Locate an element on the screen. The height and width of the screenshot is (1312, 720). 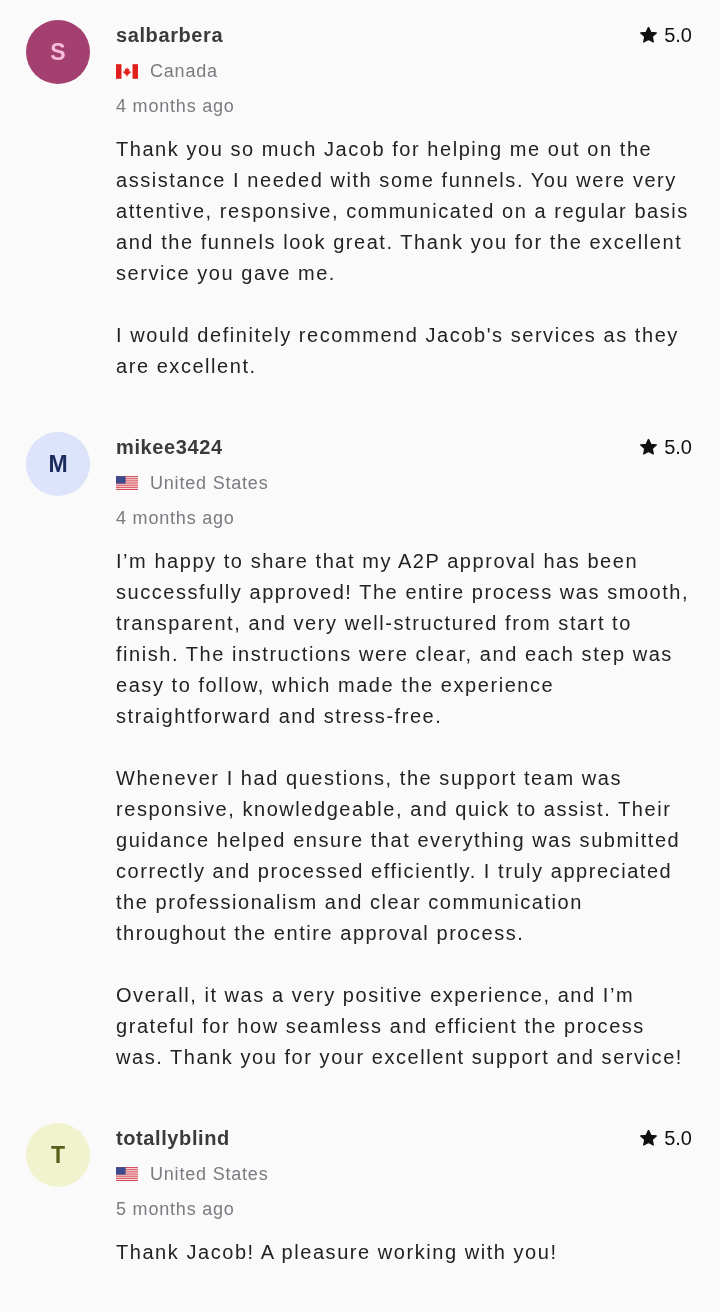
user-avatar: S is located at coordinates (58, 52).